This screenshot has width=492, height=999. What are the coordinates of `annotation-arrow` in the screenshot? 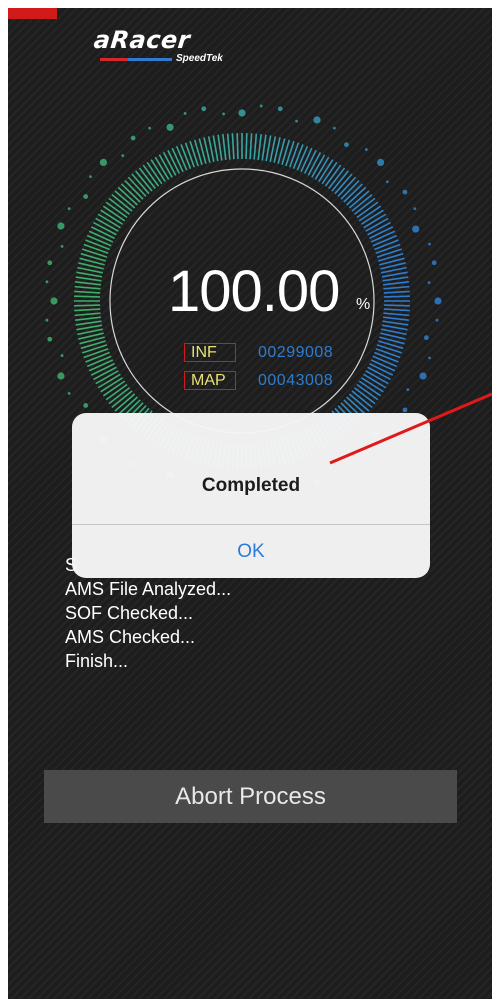 It's located at (410, 428).